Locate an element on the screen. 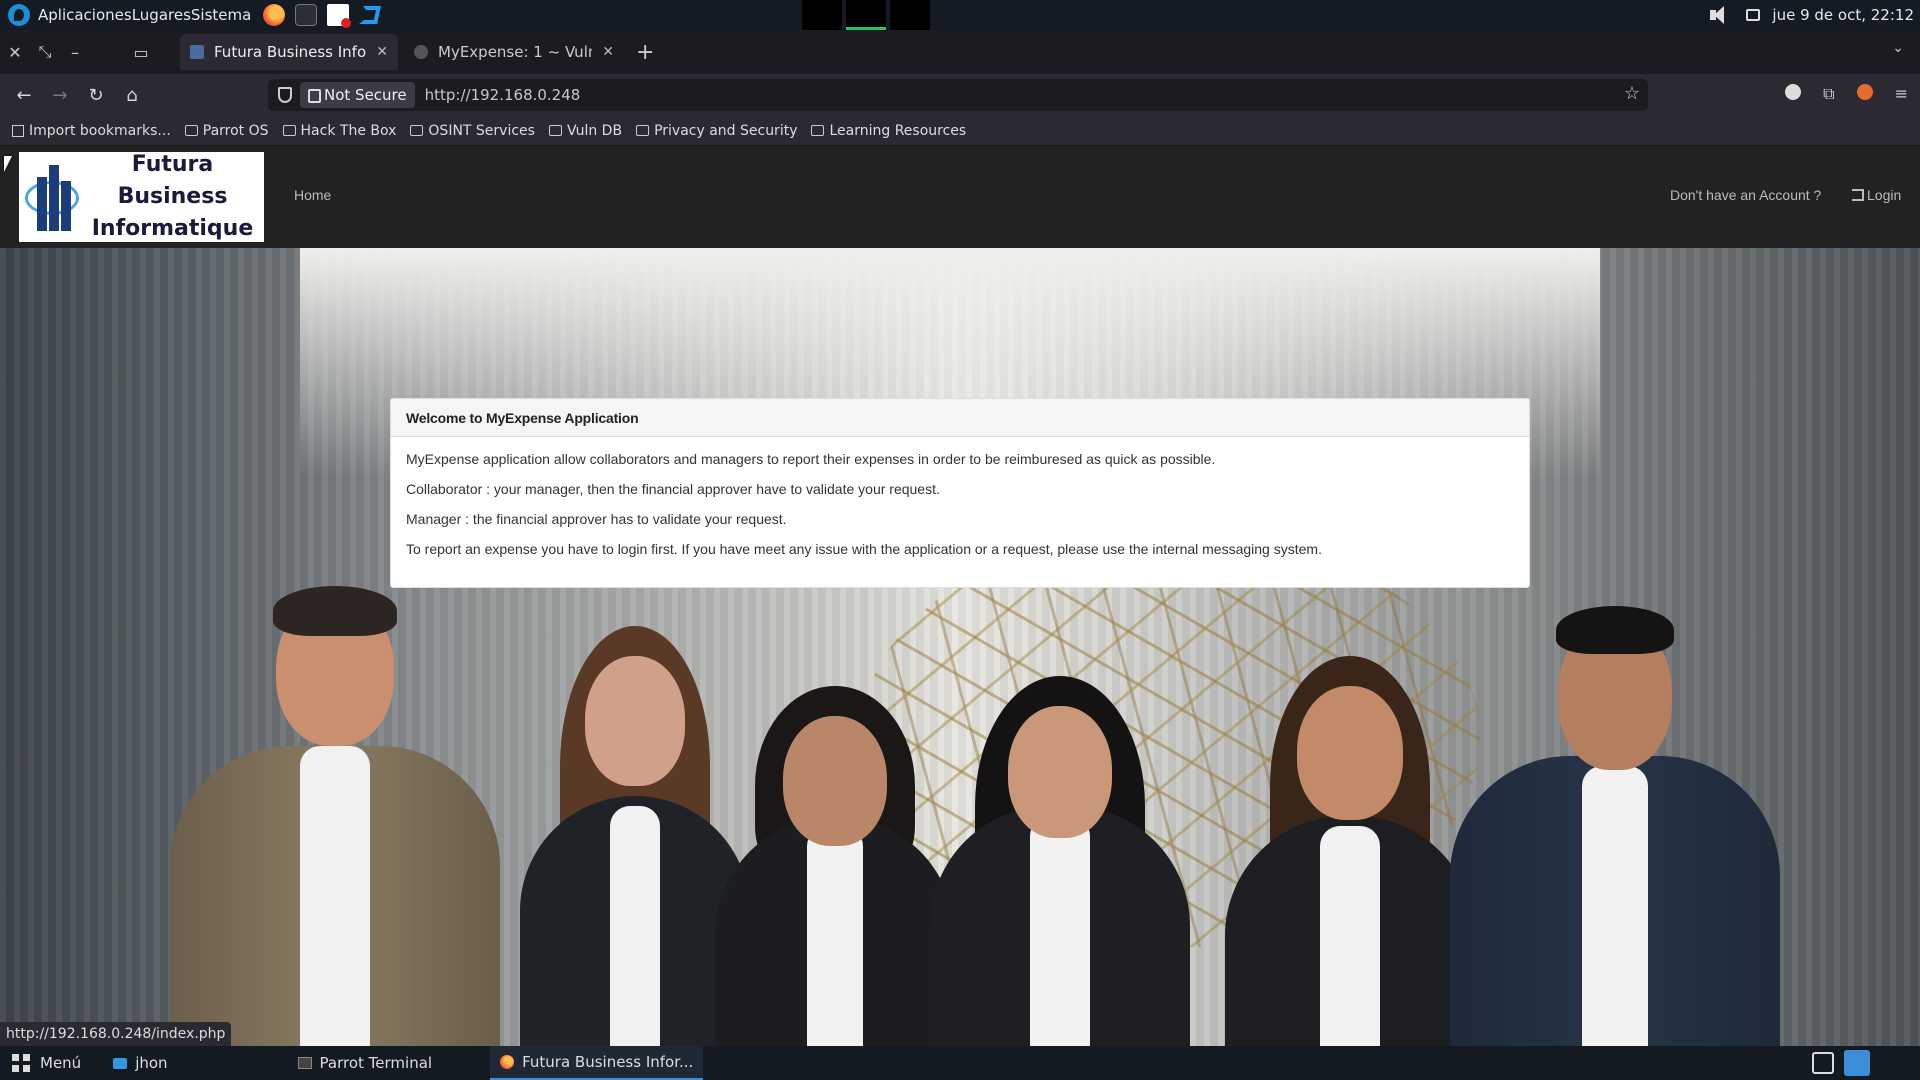 The image size is (1920, 1080). bookmark-osint: OSINT Services is located at coordinates (472, 131).